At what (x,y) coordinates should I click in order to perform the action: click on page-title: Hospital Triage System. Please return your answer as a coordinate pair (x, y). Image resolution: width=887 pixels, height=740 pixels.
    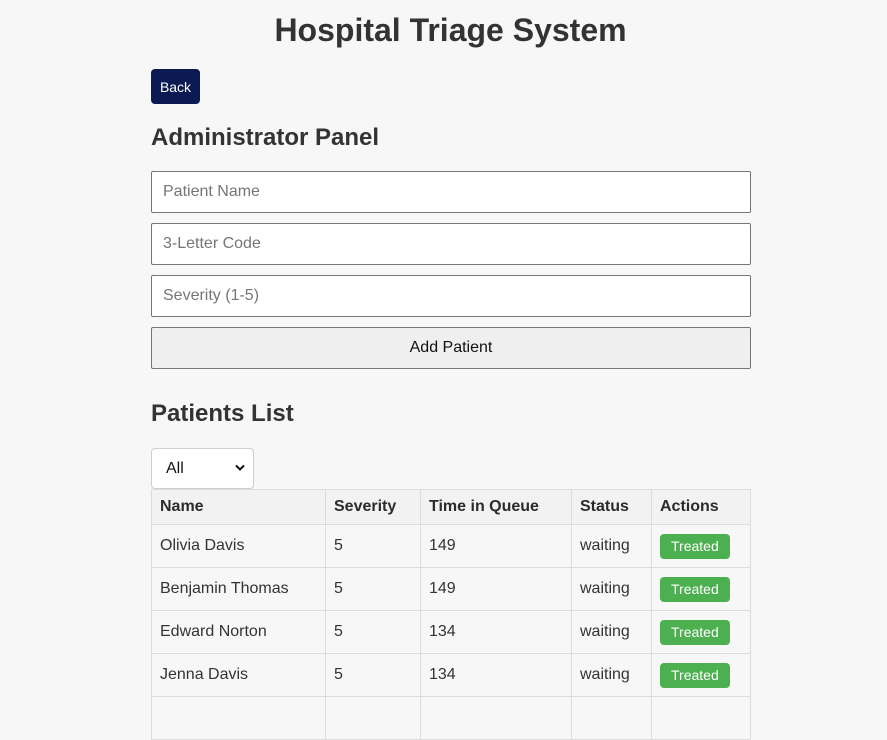
    Looking at the image, I should click on (450, 30).